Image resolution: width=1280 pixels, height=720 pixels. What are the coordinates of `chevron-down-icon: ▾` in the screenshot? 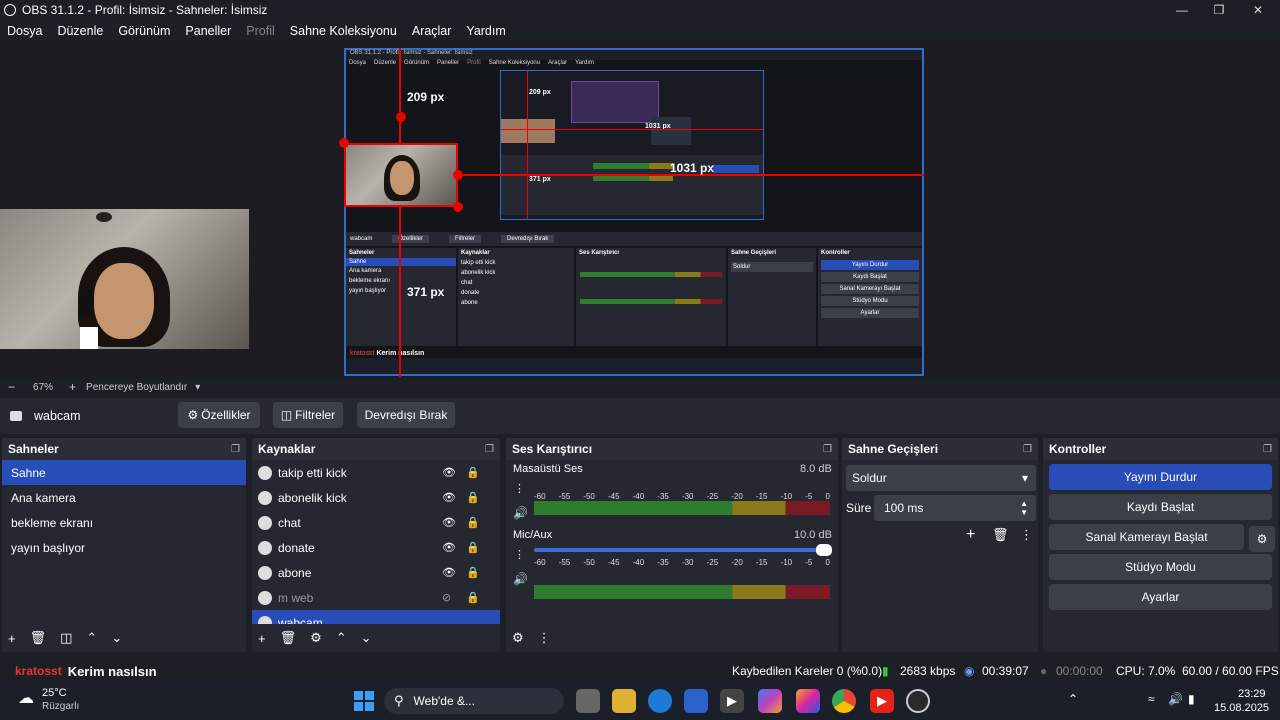 It's located at (197, 387).